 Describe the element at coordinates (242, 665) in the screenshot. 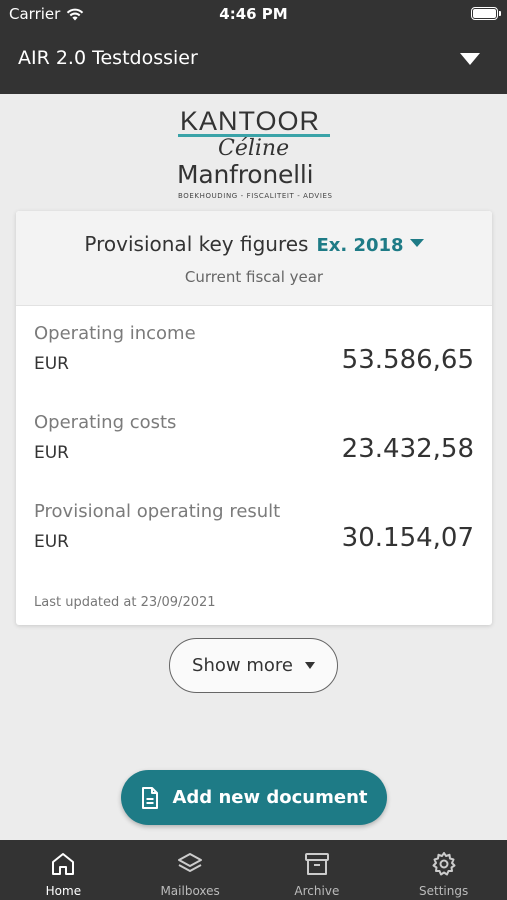

I see `show-more-label: Show more` at that location.